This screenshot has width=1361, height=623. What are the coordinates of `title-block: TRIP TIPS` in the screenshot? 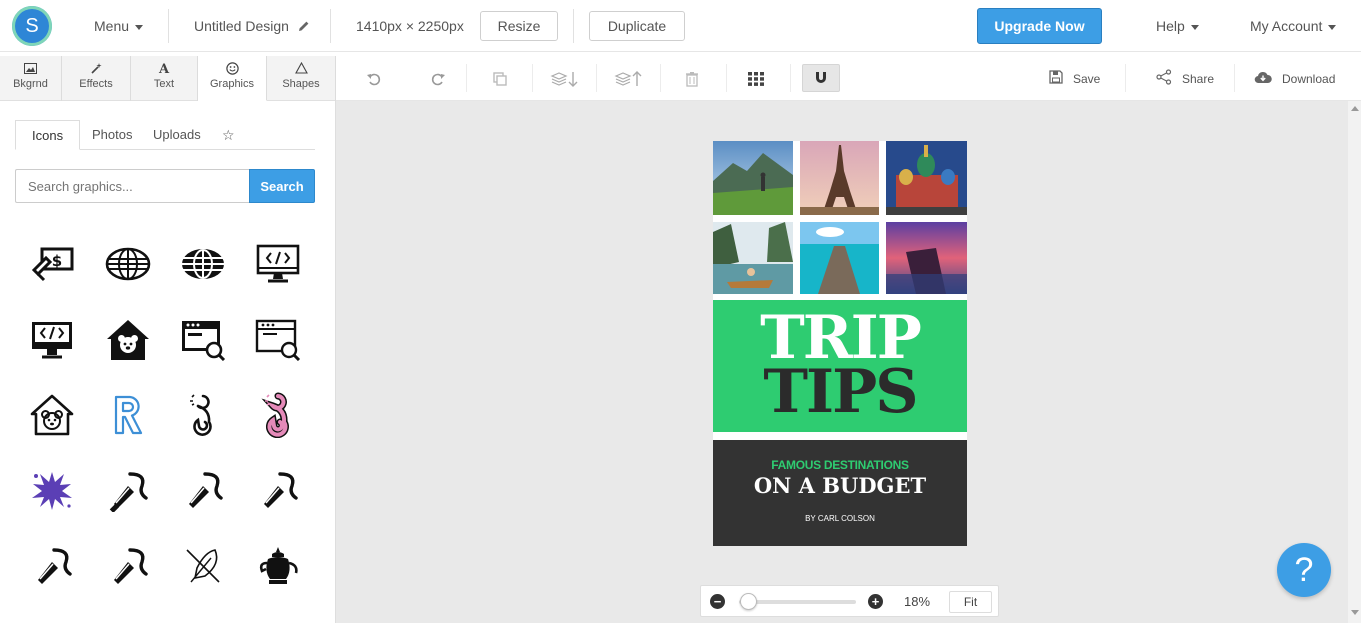 It's located at (840, 366).